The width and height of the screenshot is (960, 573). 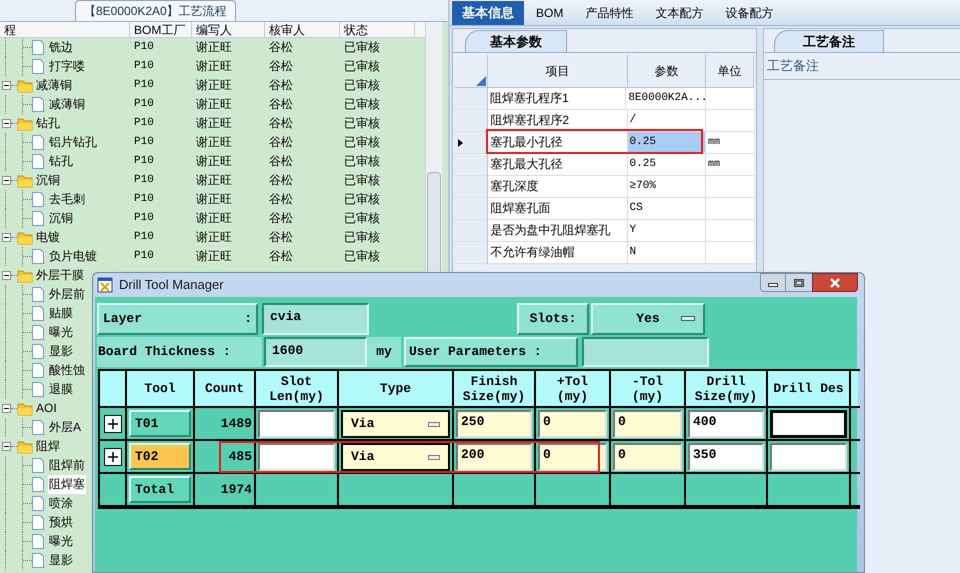 What do you see at coordinates (829, 41) in the screenshot?
I see `notes-tab: 工艺备注` at bounding box center [829, 41].